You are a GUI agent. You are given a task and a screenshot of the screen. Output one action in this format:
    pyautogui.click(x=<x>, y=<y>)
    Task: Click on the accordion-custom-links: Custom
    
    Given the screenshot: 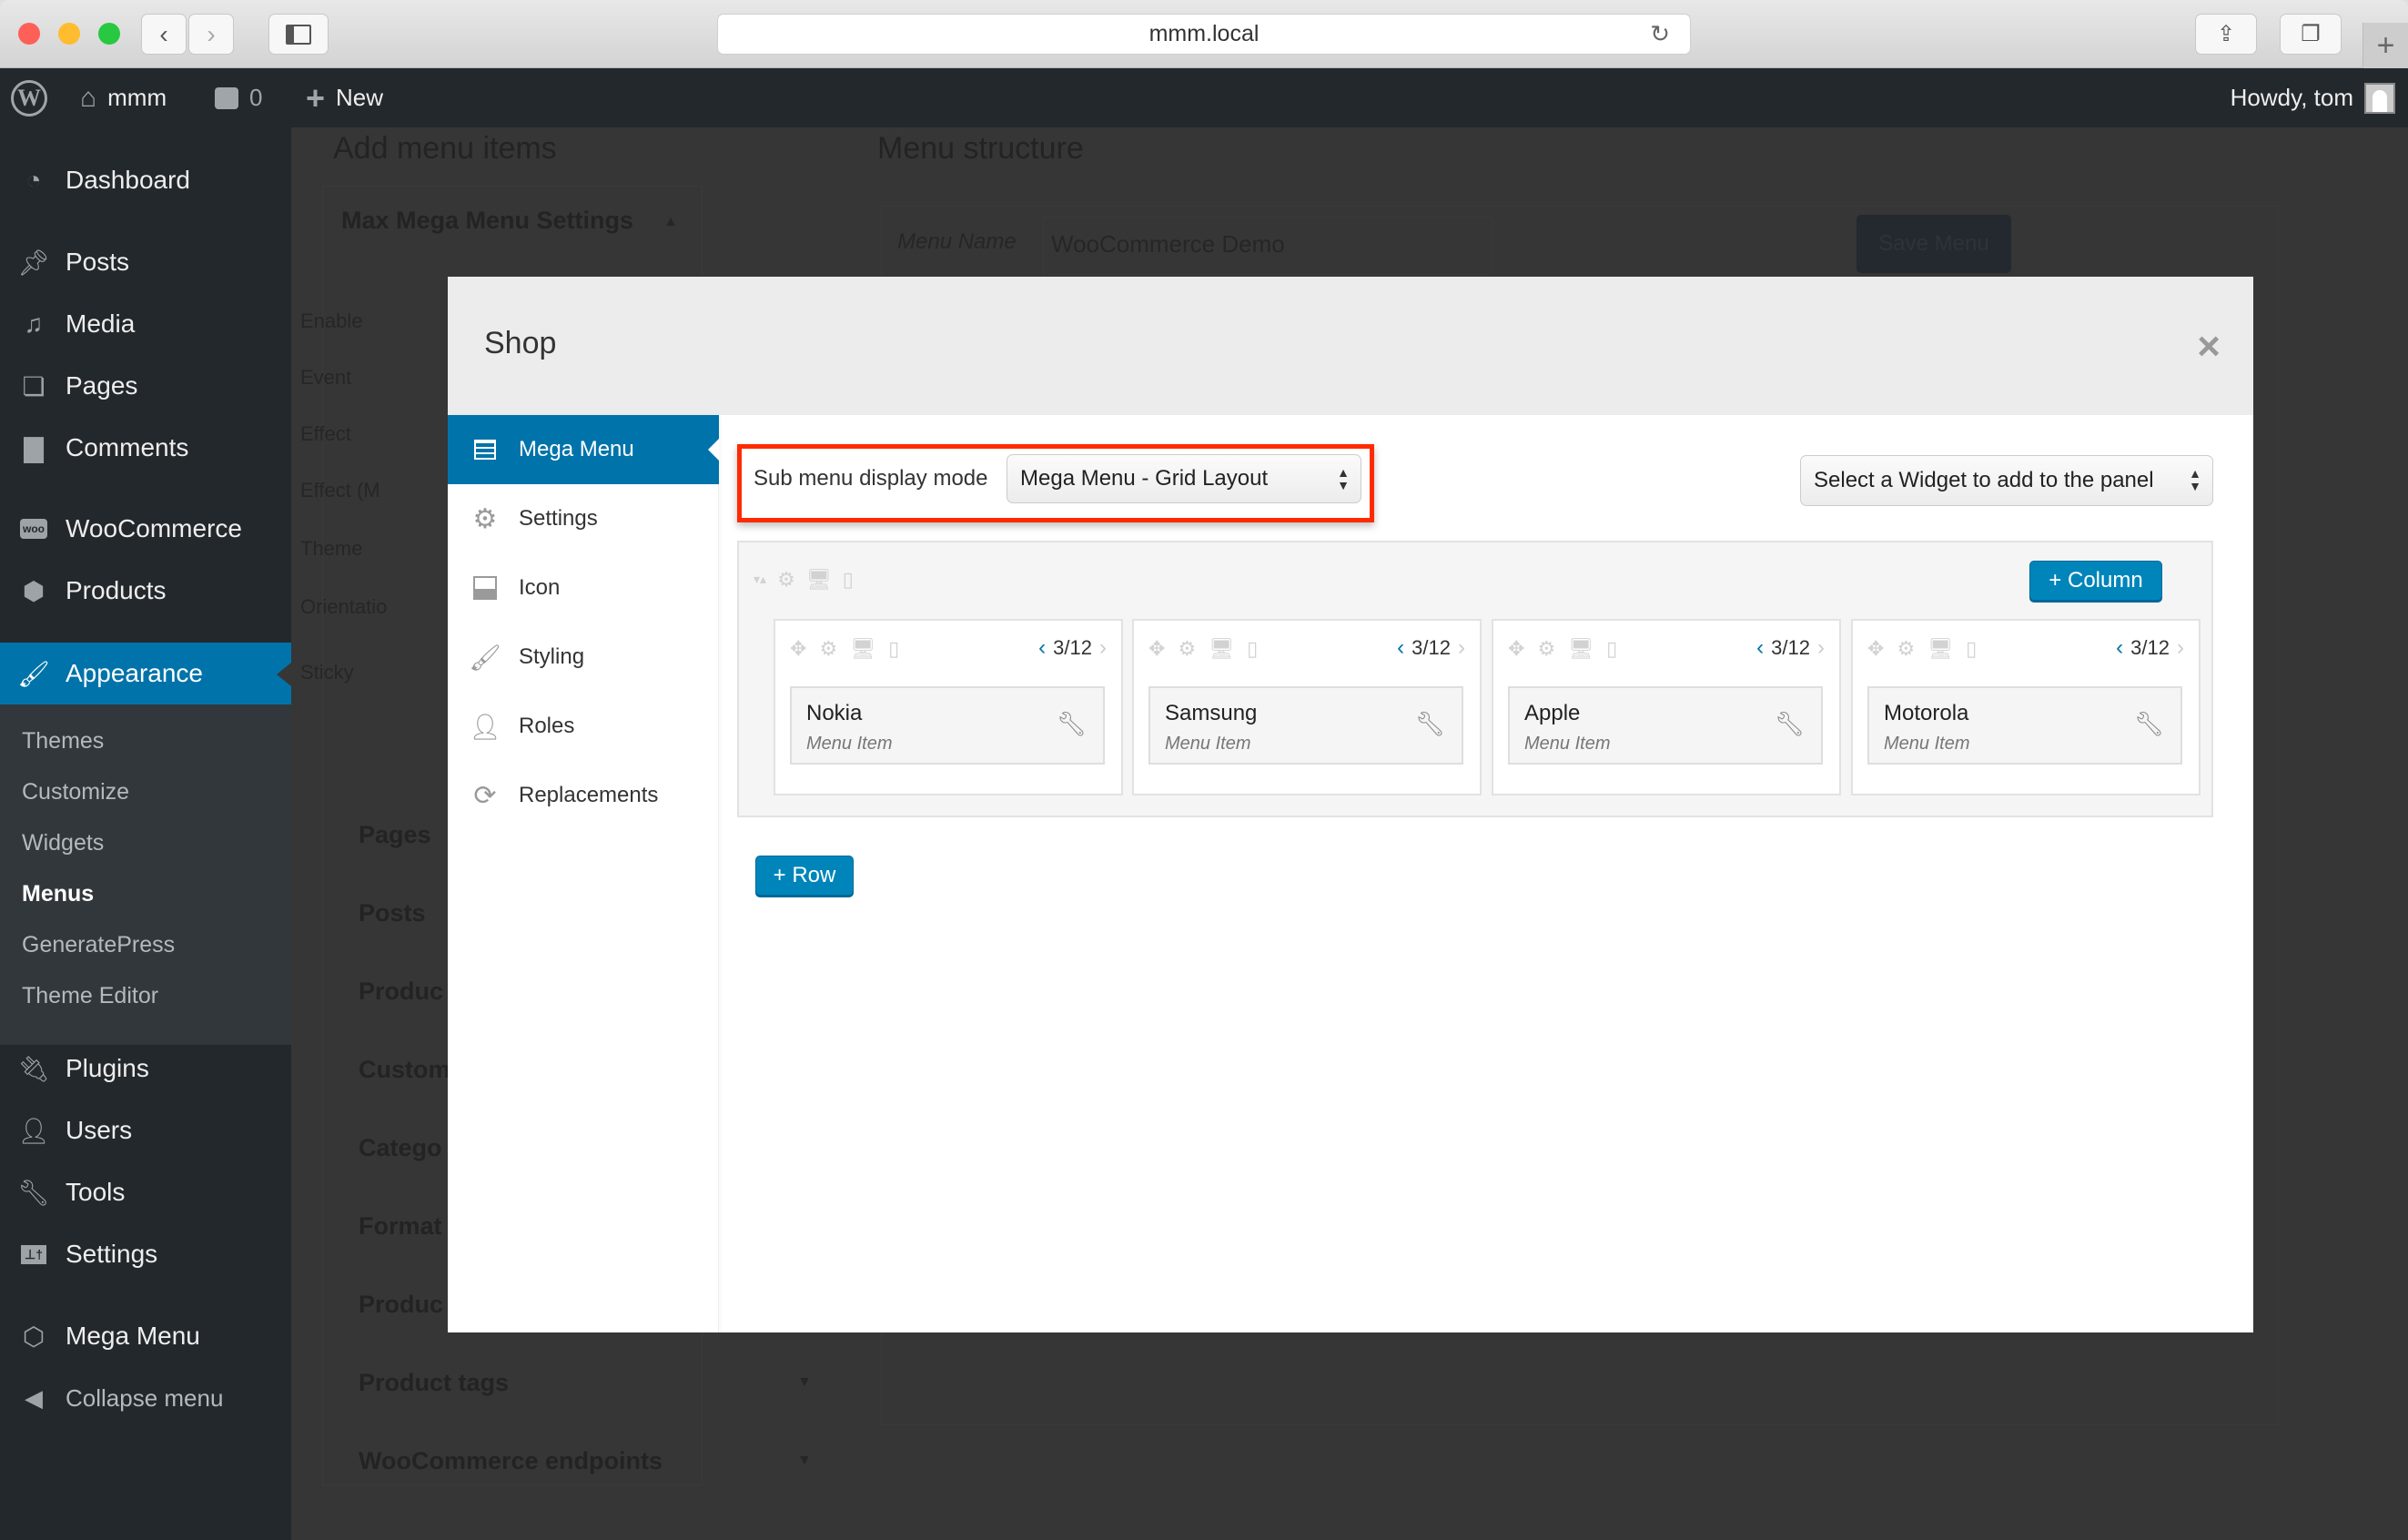 What is the action you would take?
    pyautogui.click(x=404, y=1070)
    